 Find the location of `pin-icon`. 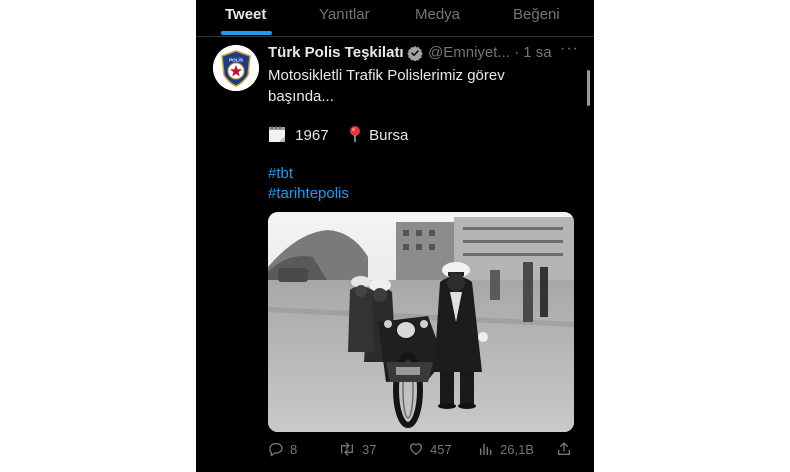

pin-icon is located at coordinates (355, 134).